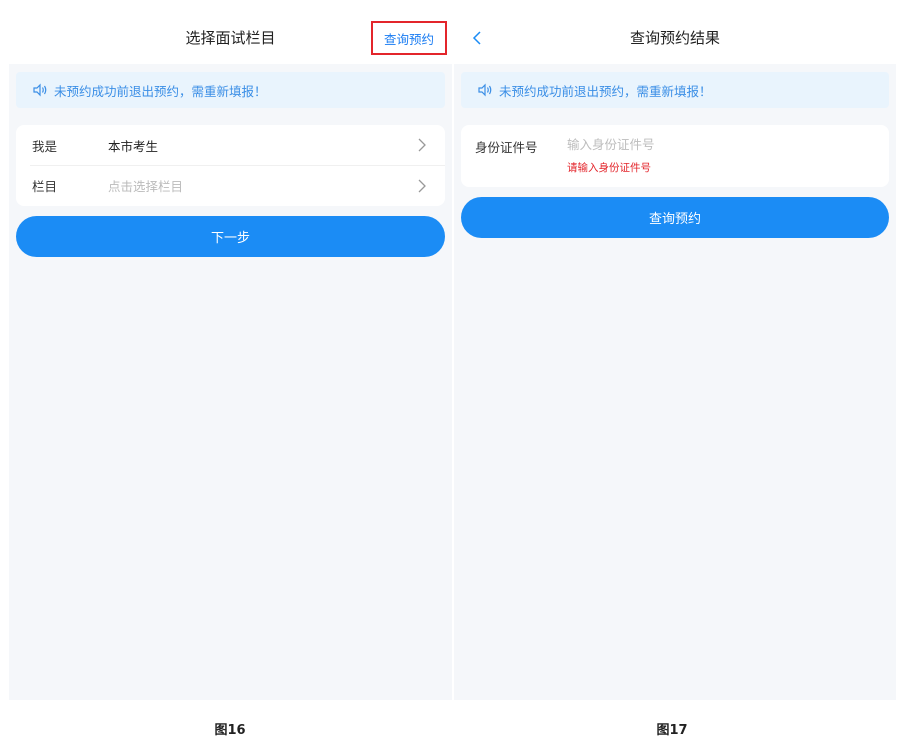 This screenshot has height=746, width=904. I want to click on query-appointment-link: 查询预约, so click(409, 38).